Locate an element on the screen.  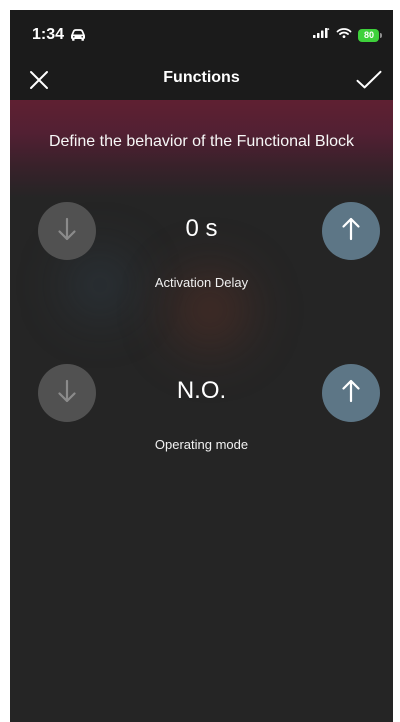
status-bar: 1:34 80 is located at coordinates (201, 33).